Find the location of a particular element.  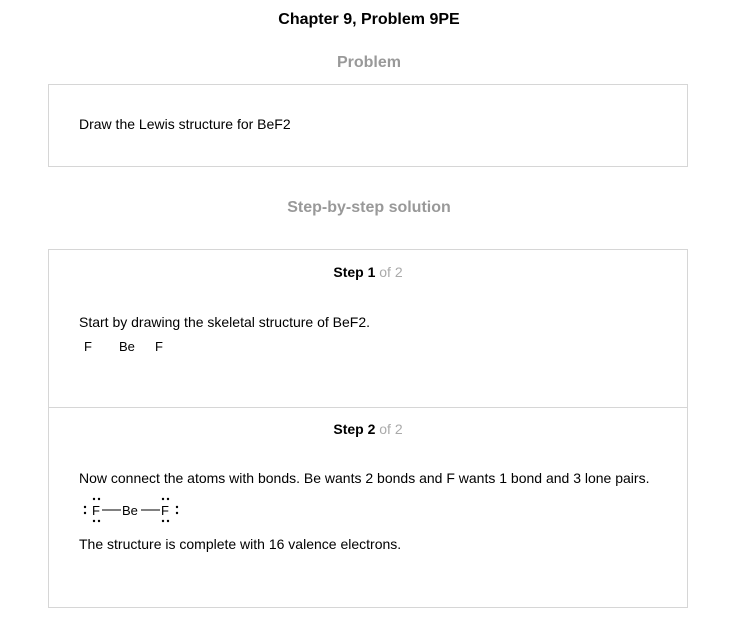

step-2-of: of 2 is located at coordinates (391, 429).